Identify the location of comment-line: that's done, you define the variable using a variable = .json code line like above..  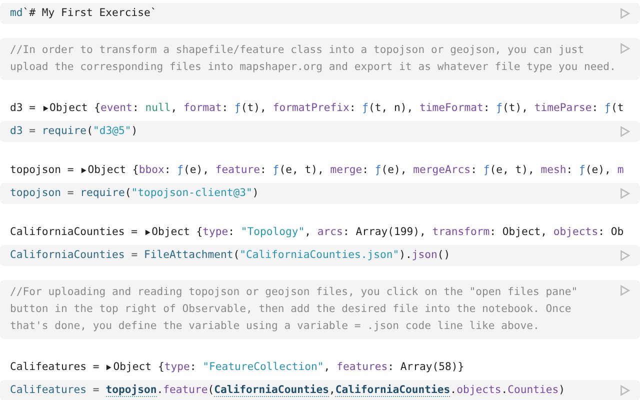
(275, 326).